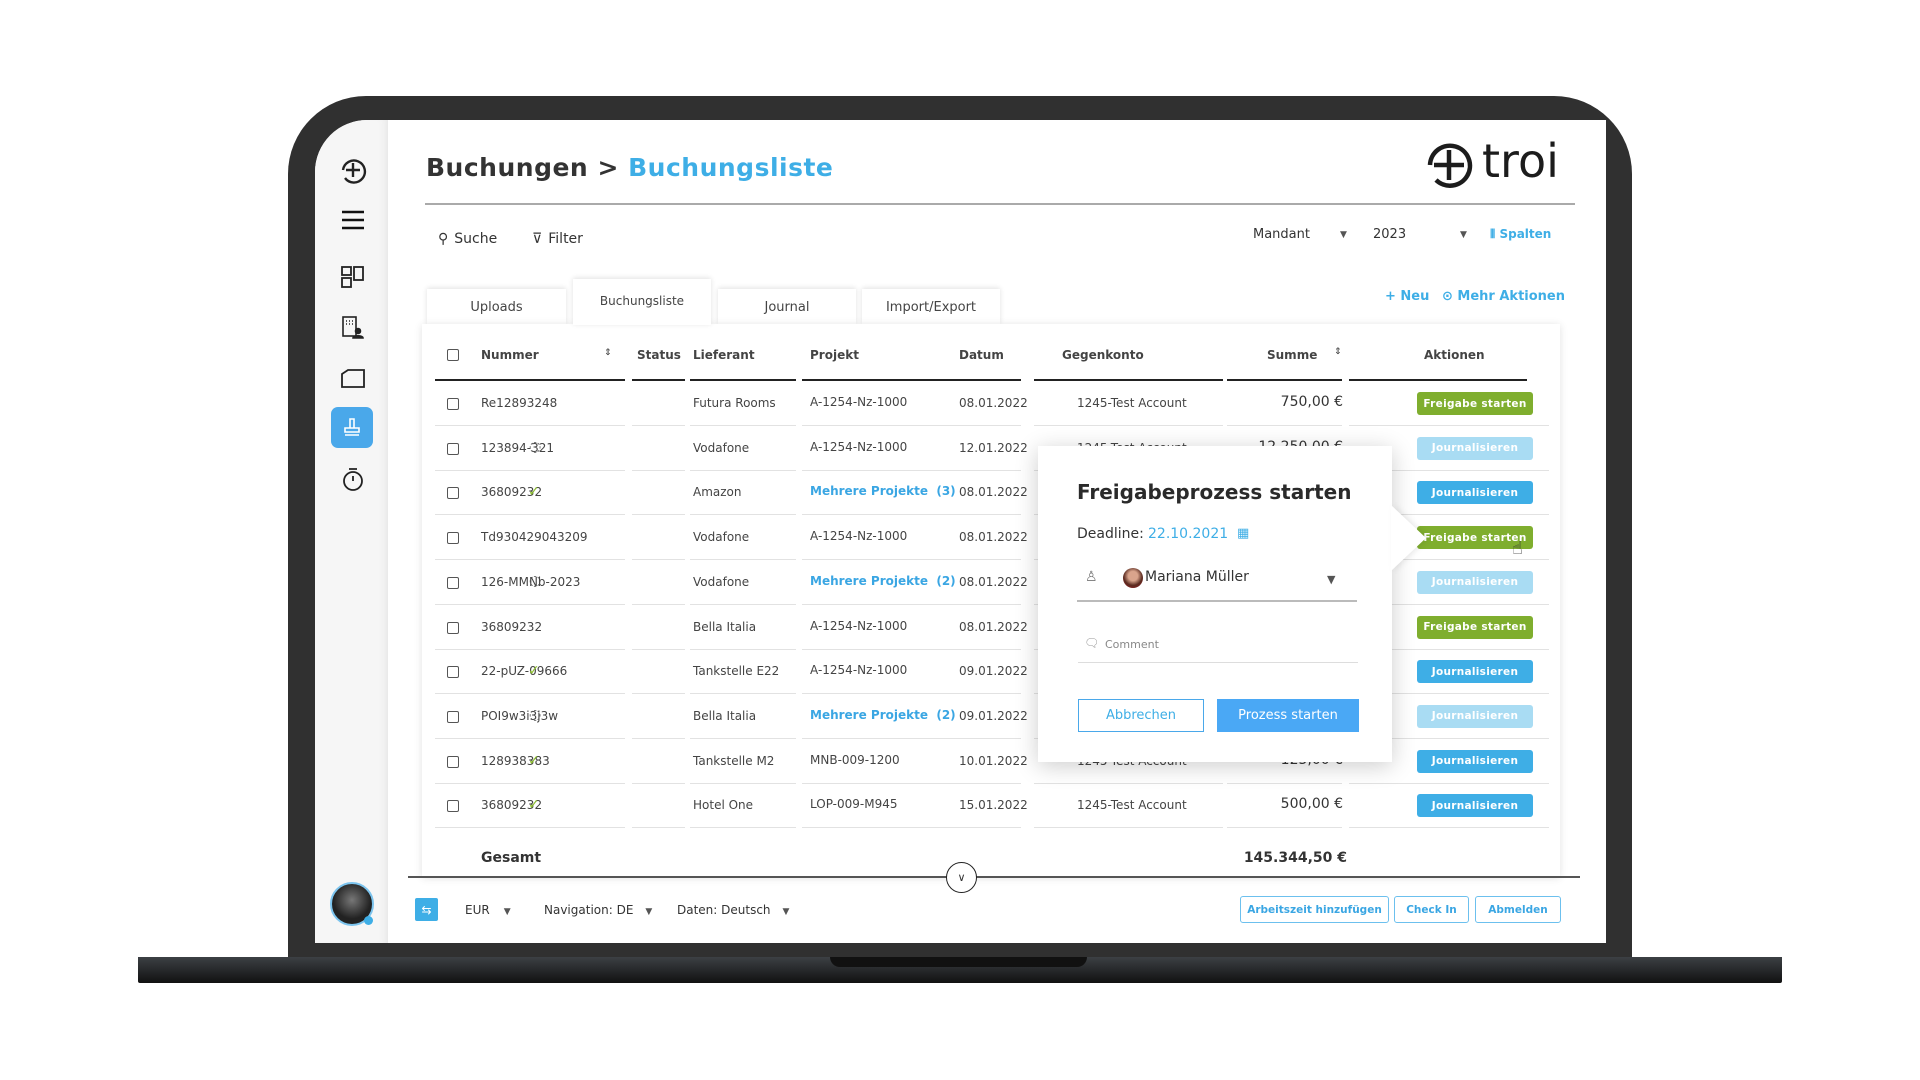 The width and height of the screenshot is (1920, 1080). I want to click on assignee-select: ♙ Mariana Müller ▼, so click(1217, 584).